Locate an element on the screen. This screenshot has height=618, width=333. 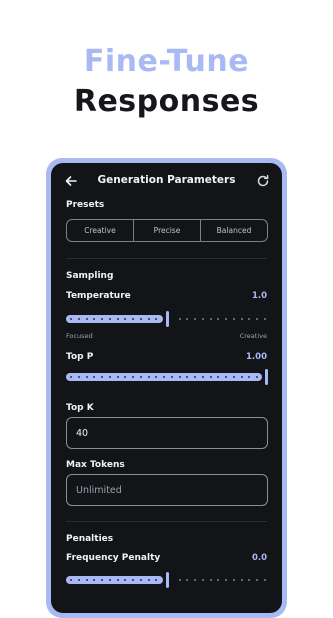
preset-segmented-control: Creative Precise Balanced is located at coordinates (167, 230).